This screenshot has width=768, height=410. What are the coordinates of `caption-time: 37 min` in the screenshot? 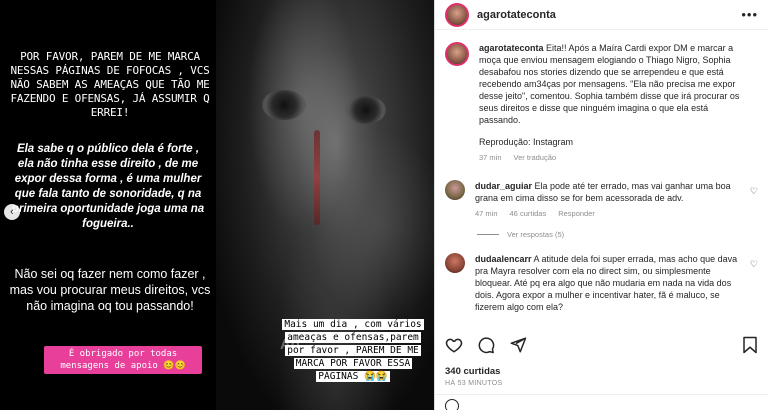 It's located at (490, 157).